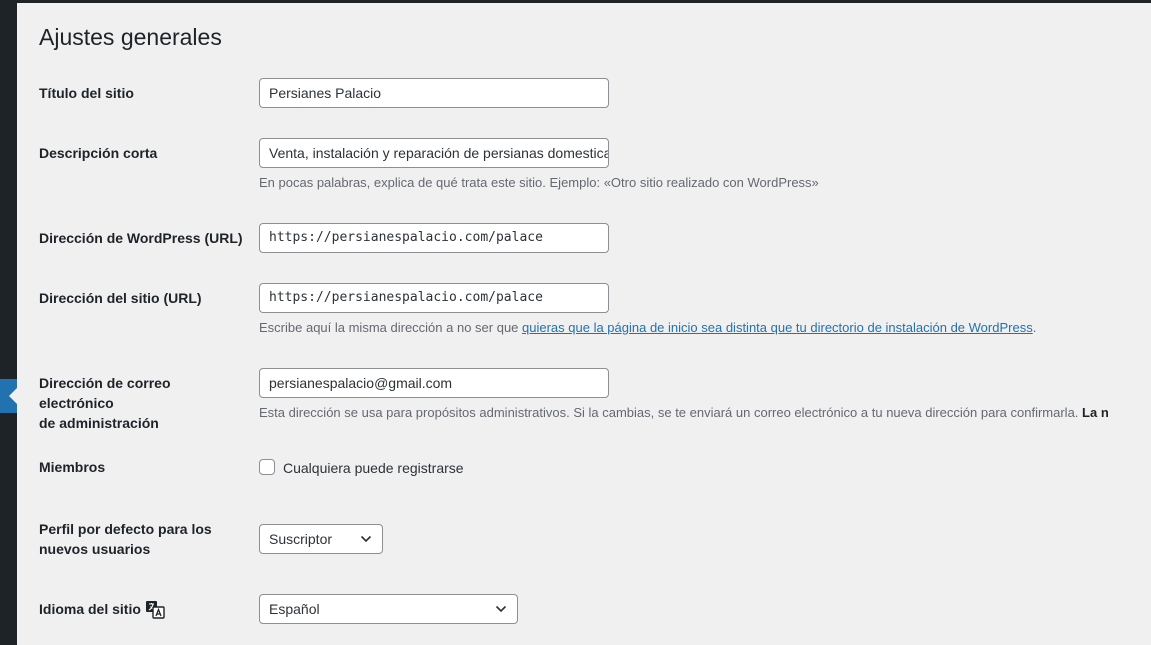  What do you see at coordinates (98, 153) in the screenshot?
I see `tagline-label: Descripción corta` at bounding box center [98, 153].